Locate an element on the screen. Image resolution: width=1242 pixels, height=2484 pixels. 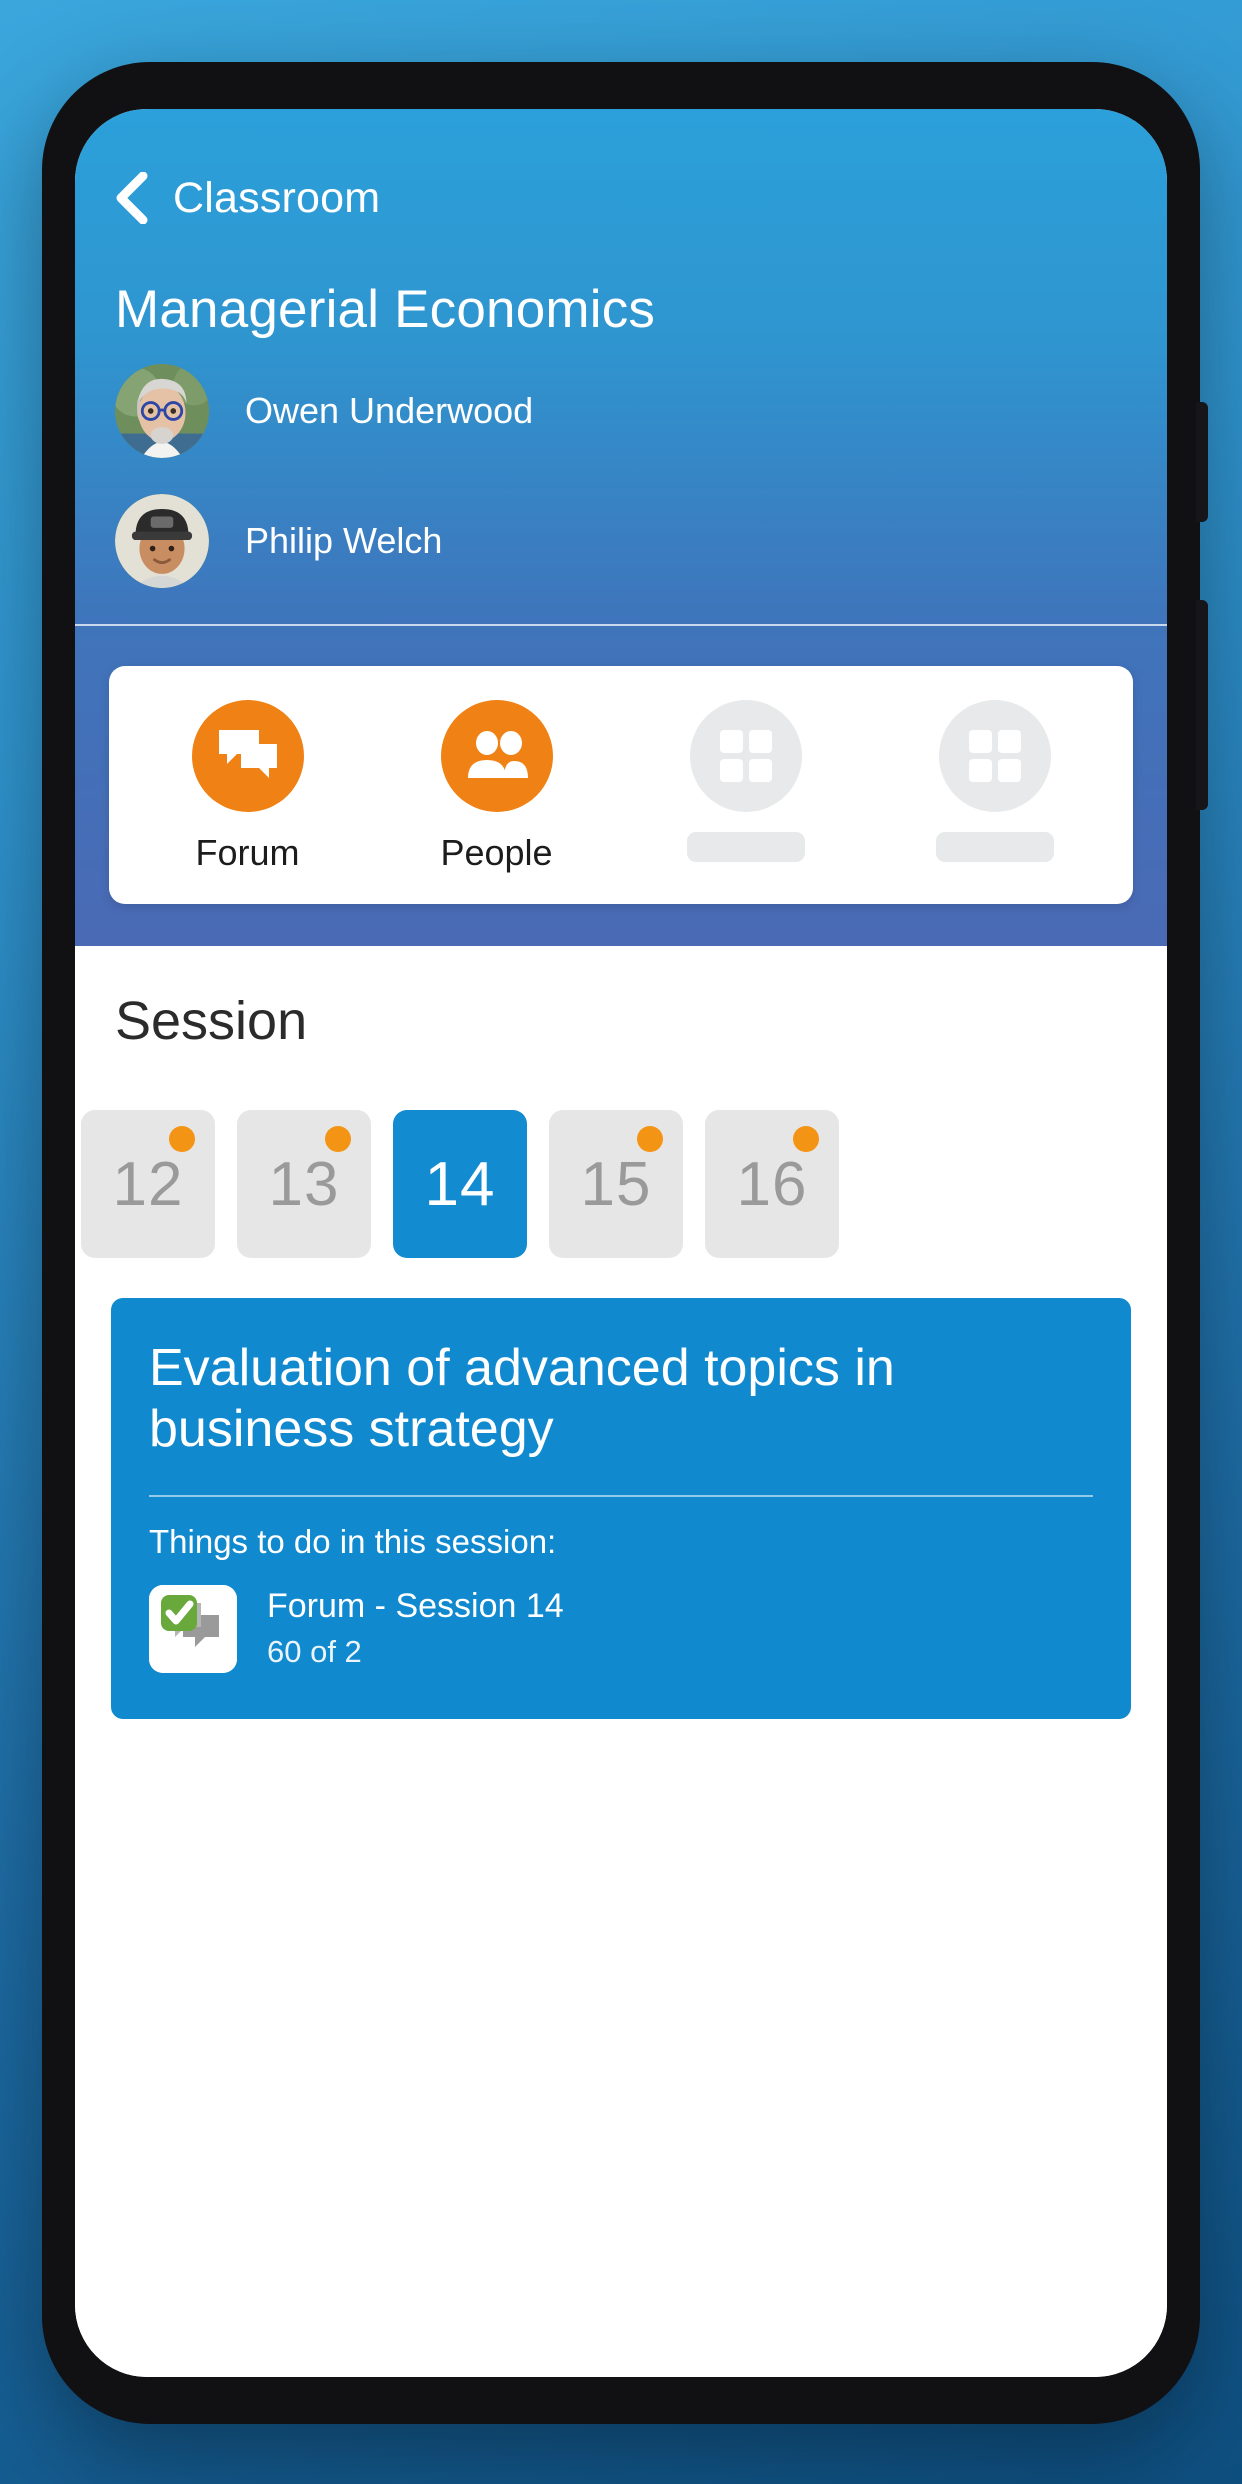
back-label: Classroom is located at coordinates (276, 198).